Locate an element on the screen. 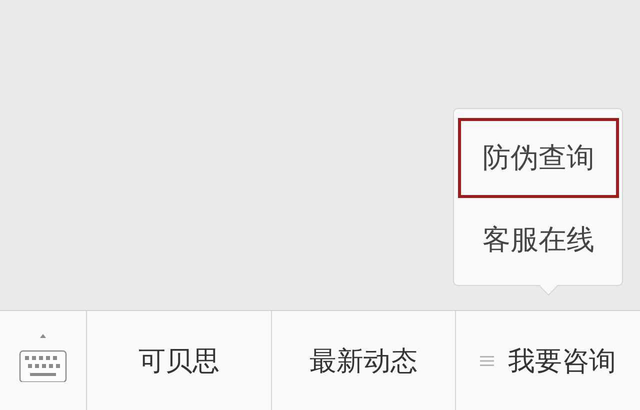 Image resolution: width=640 pixels, height=410 pixels. keyboard-icon is located at coordinates (43, 358).